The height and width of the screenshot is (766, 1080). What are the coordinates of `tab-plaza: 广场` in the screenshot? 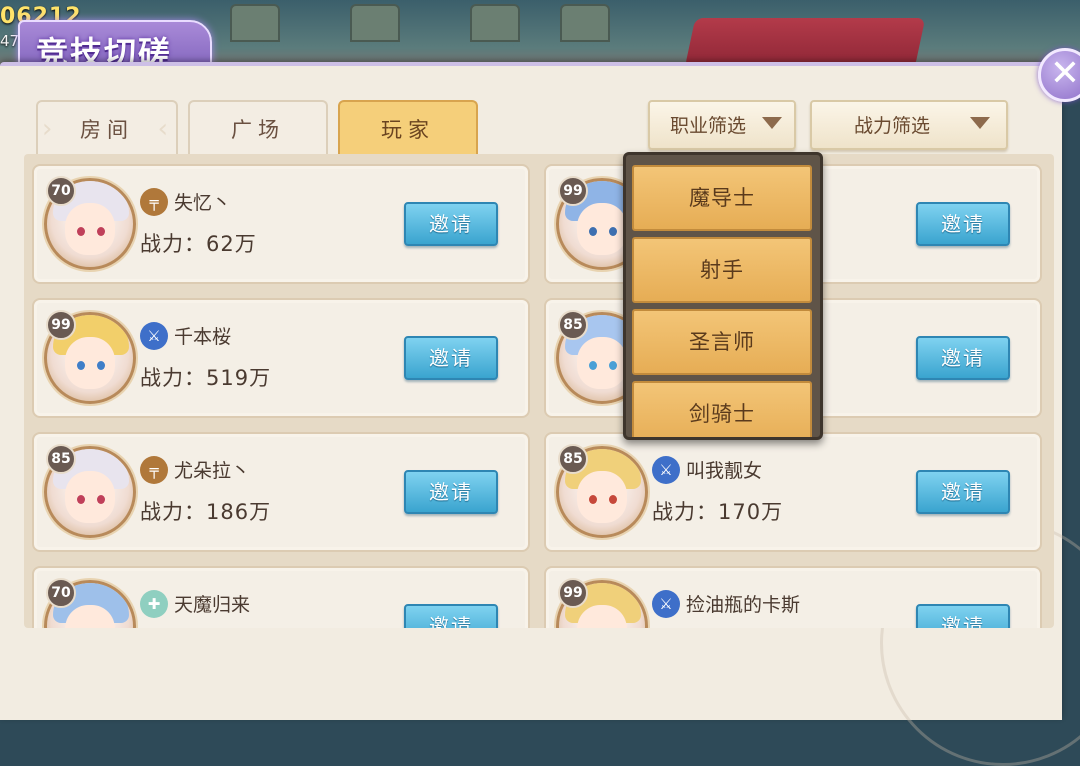 It's located at (258, 128).